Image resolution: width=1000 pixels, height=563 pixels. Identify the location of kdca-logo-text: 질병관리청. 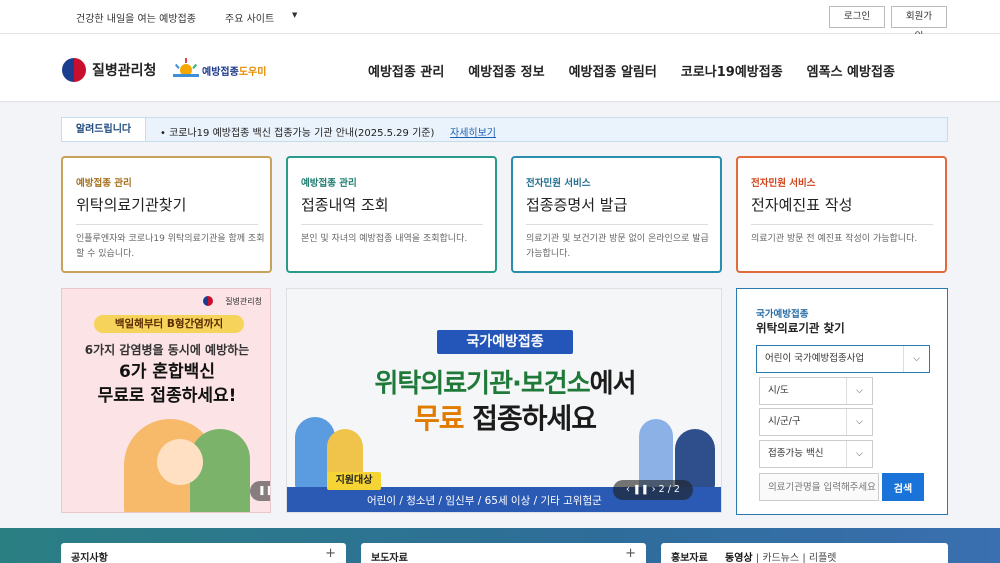
(124, 70).